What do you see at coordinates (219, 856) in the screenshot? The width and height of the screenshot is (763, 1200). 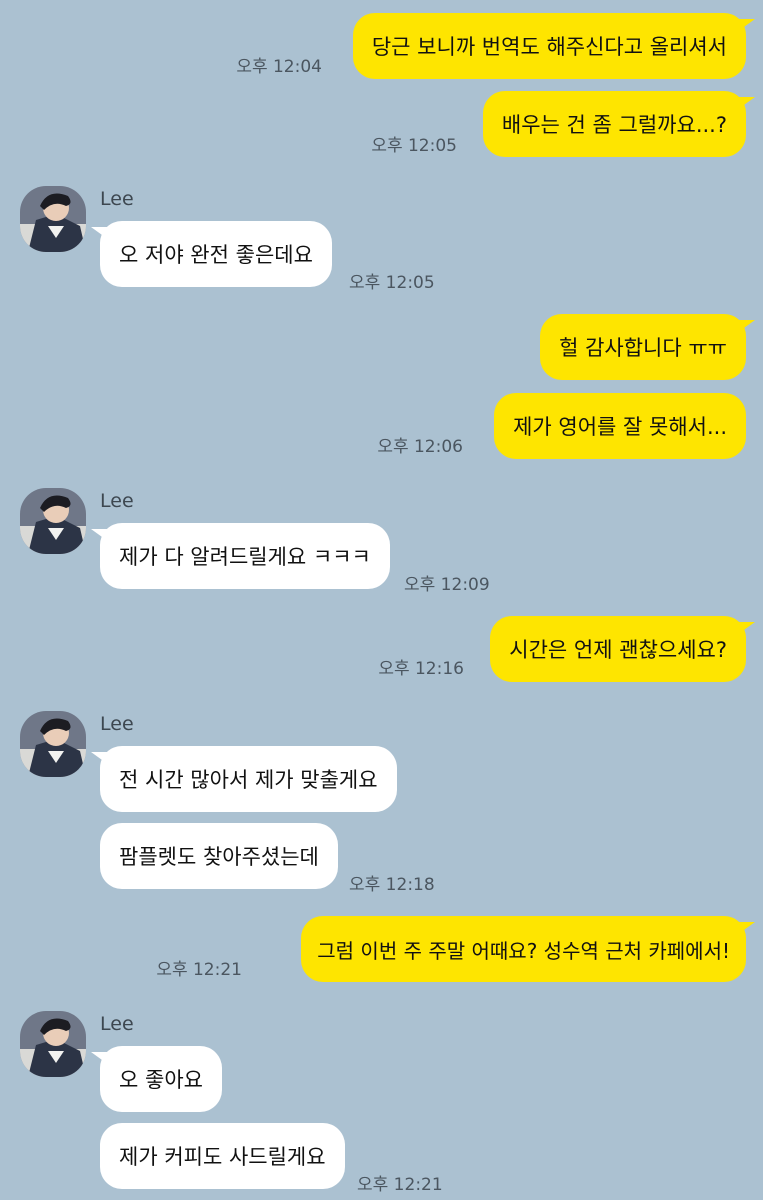 I see `other-message-bubble: 팜플렛도 찾아주셨는데` at bounding box center [219, 856].